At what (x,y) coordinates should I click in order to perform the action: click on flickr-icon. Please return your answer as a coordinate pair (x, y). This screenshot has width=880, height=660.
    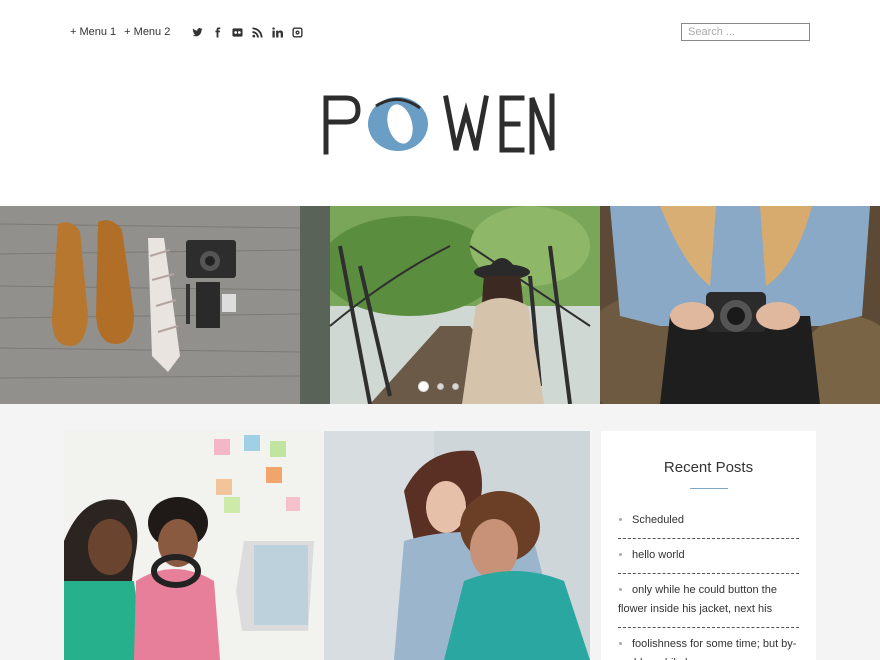
    Looking at the image, I should click on (237, 32).